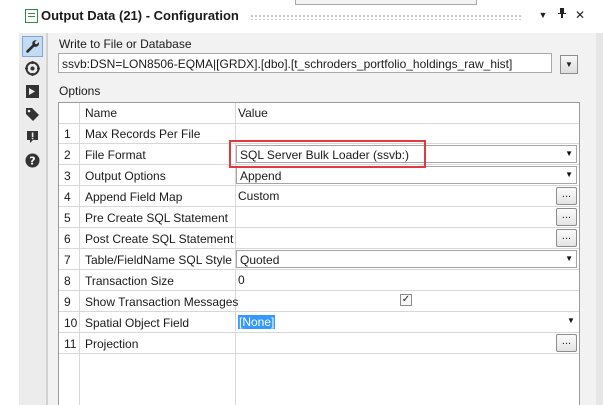 Image resolution: width=603 pixels, height=405 pixels. What do you see at coordinates (112, 344) in the screenshot?
I see `option-name: Projection` at bounding box center [112, 344].